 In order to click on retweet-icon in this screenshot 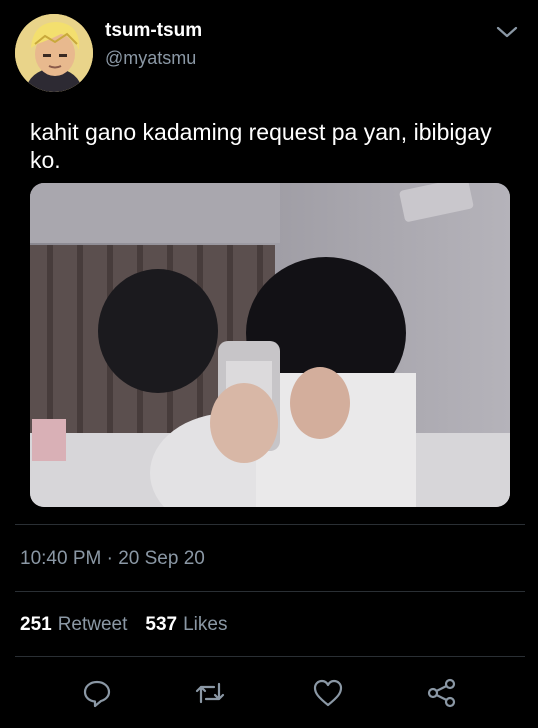, I will do `click(210, 693)`.